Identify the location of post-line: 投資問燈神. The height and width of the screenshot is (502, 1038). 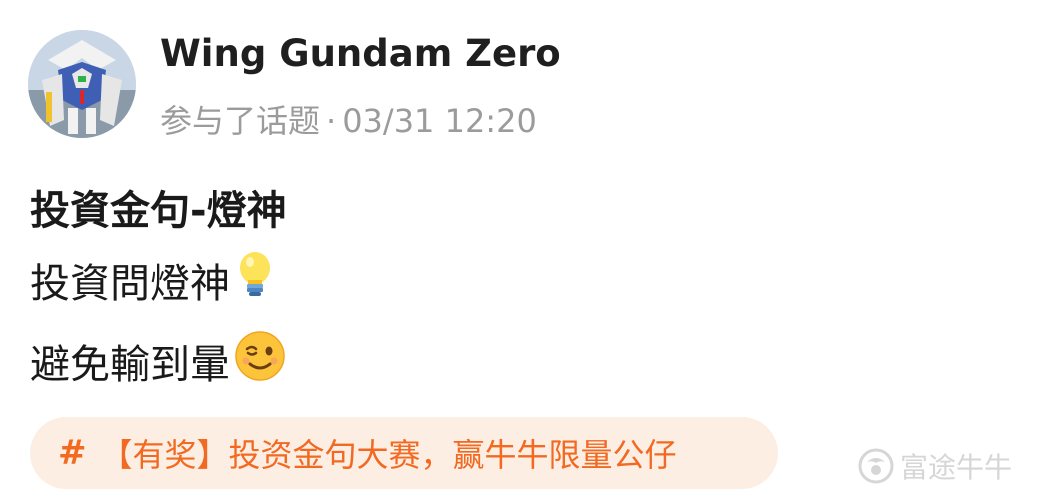
(153, 280).